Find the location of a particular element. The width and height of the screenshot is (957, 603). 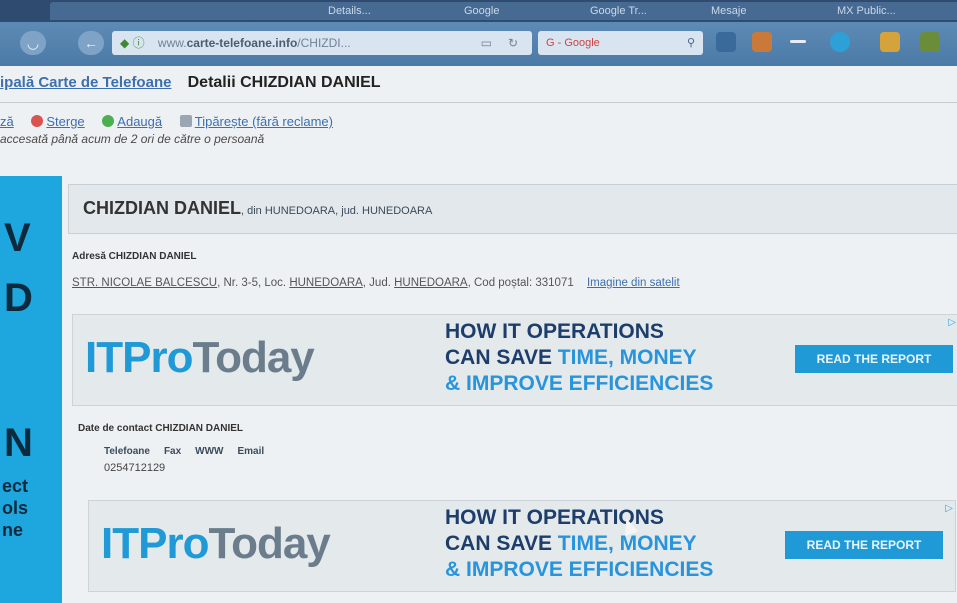

col-fax: Fax is located at coordinates (172, 451).